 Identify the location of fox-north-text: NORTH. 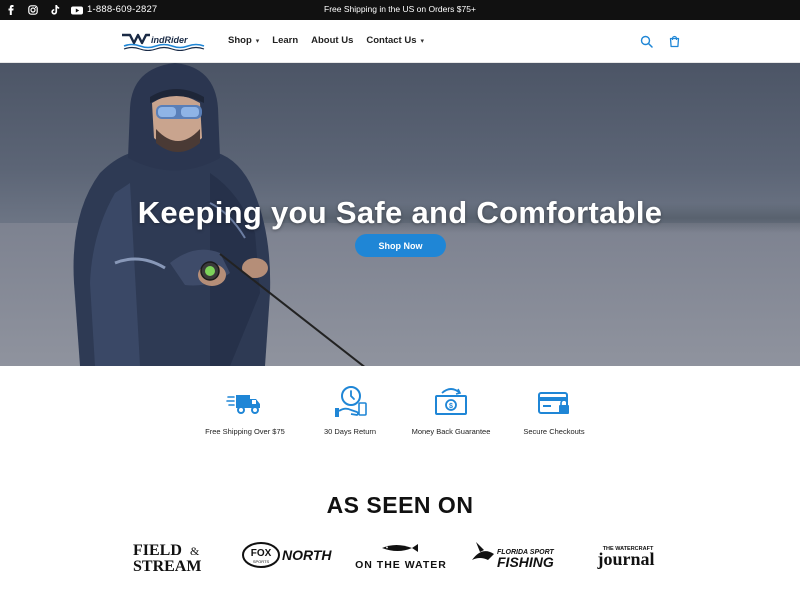
(307, 555).